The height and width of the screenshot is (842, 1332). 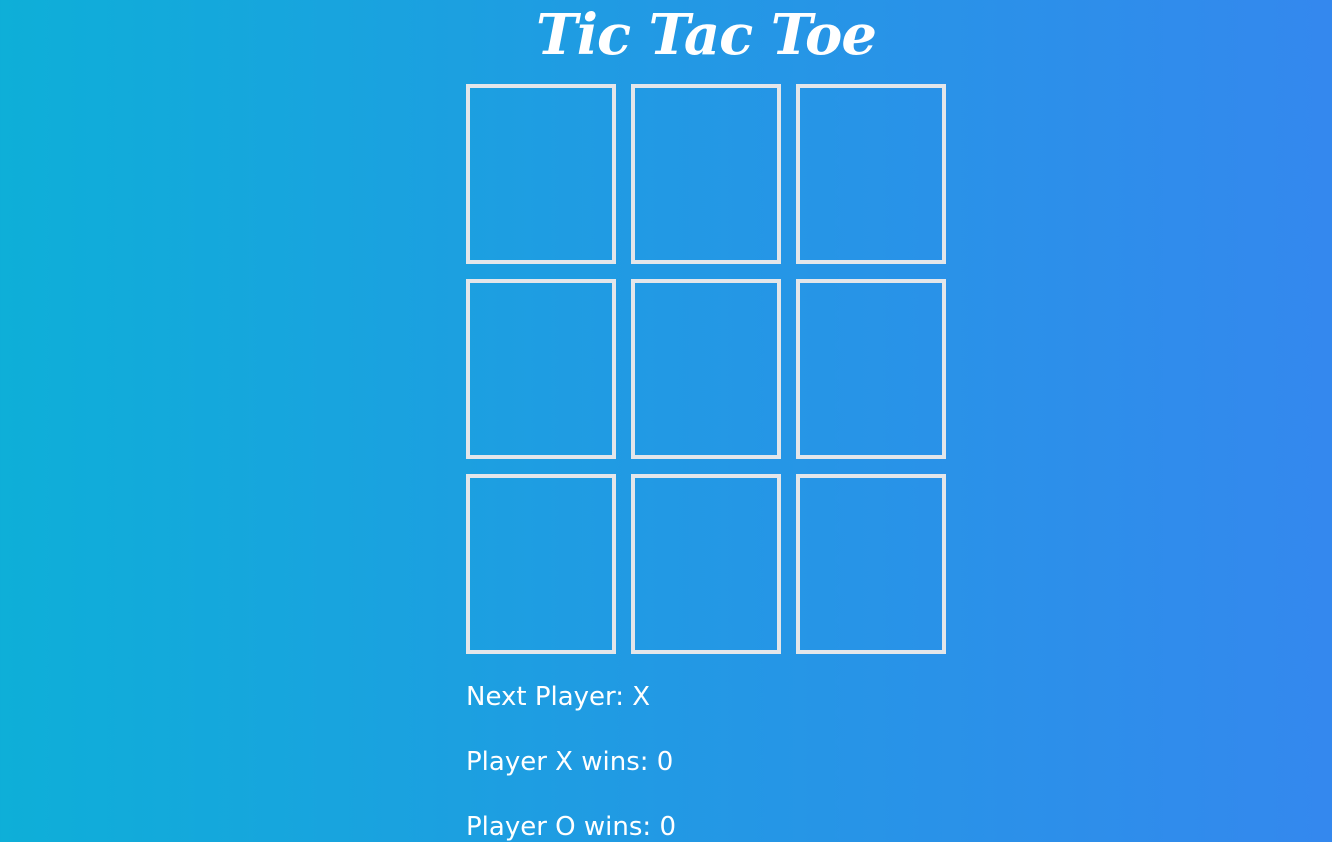 What do you see at coordinates (706, 35) in the screenshot?
I see `page-title: Tic Tac Toe` at bounding box center [706, 35].